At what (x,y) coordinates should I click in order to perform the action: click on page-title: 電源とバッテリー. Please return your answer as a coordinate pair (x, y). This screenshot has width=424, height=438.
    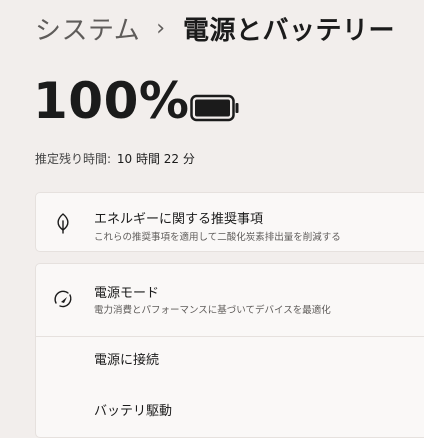
    Looking at the image, I should click on (289, 30).